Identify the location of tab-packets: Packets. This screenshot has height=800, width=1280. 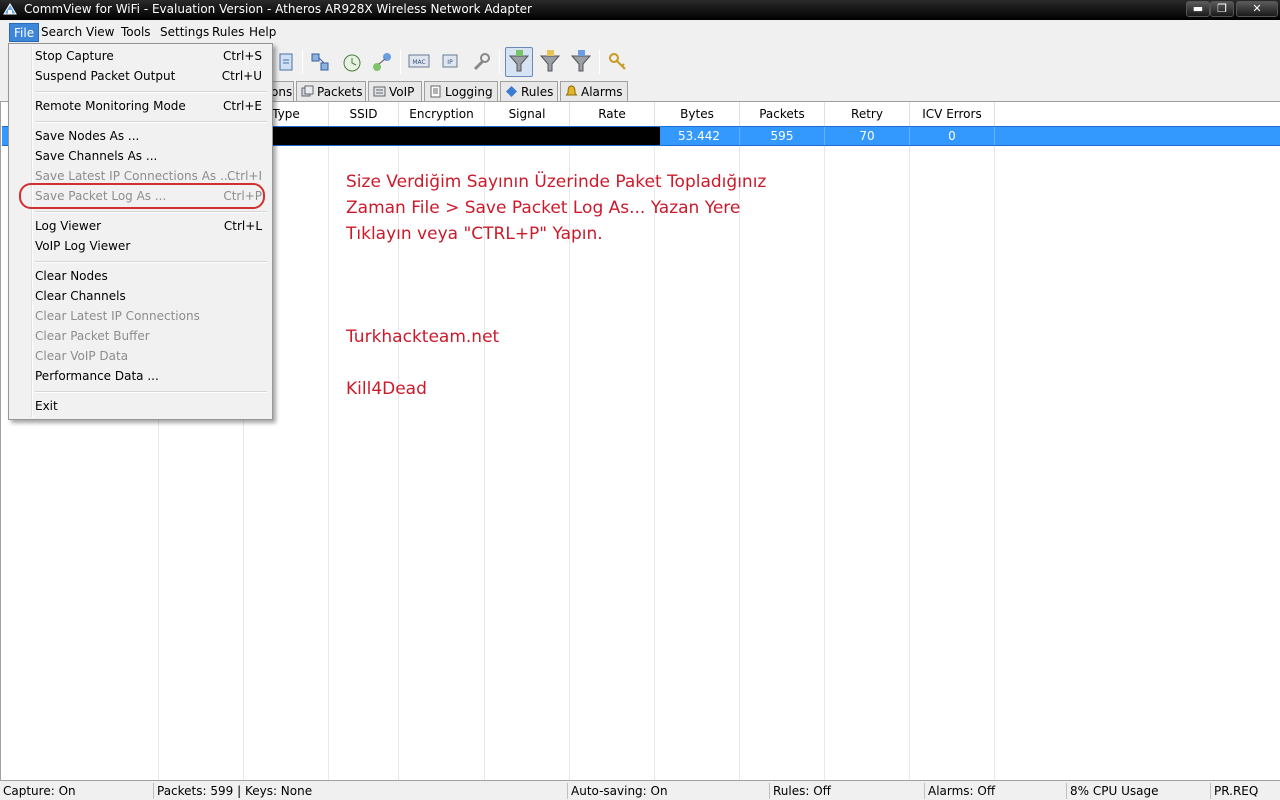
(331, 91).